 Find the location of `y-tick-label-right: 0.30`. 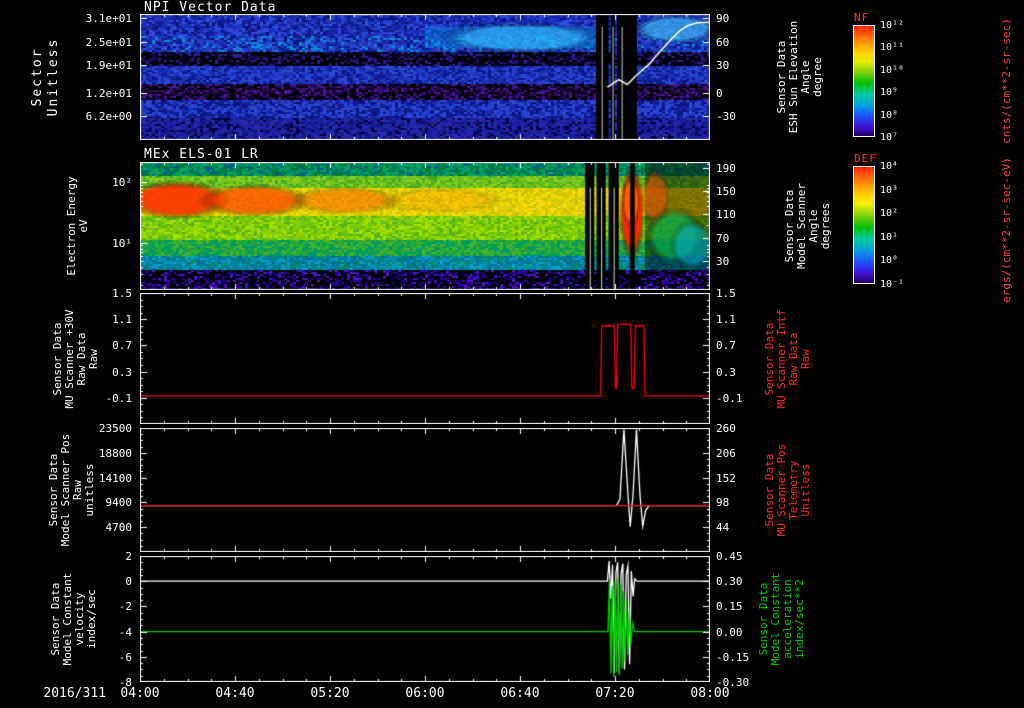

y-tick-label-right: 0.30 is located at coordinates (729, 582).